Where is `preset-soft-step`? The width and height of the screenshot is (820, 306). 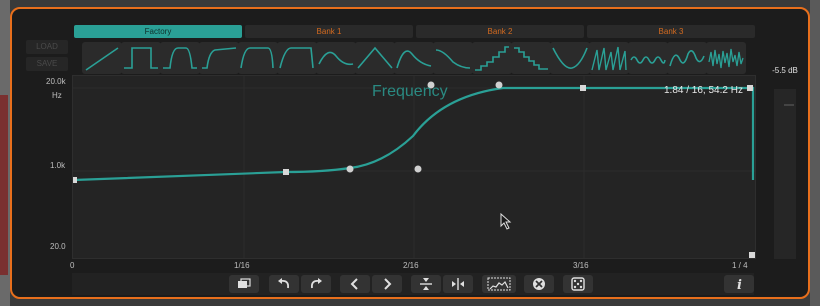 preset-soft-step is located at coordinates (180, 58).